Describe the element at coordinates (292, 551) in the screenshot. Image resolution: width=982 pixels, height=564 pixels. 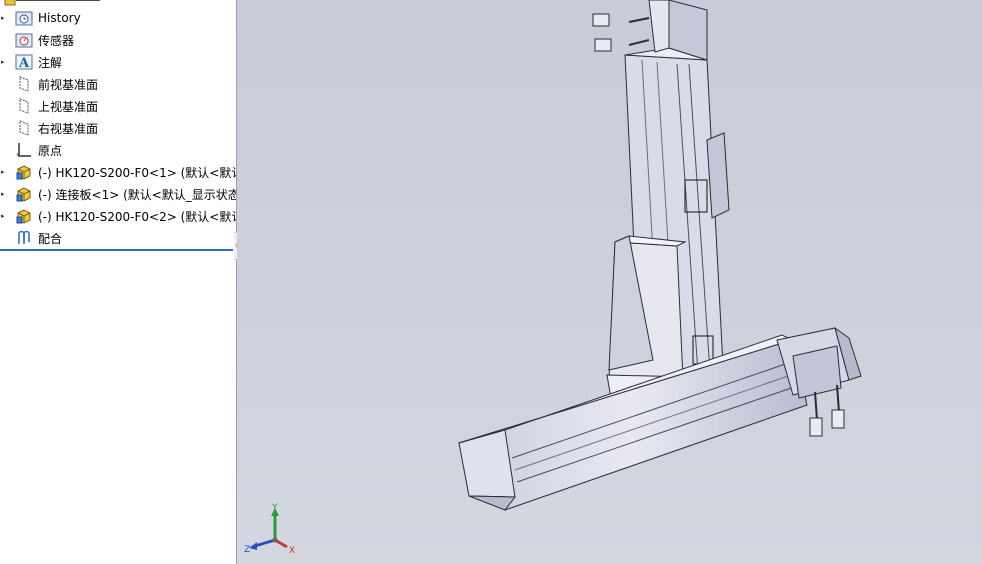
I see `triad-x-label: X` at that location.